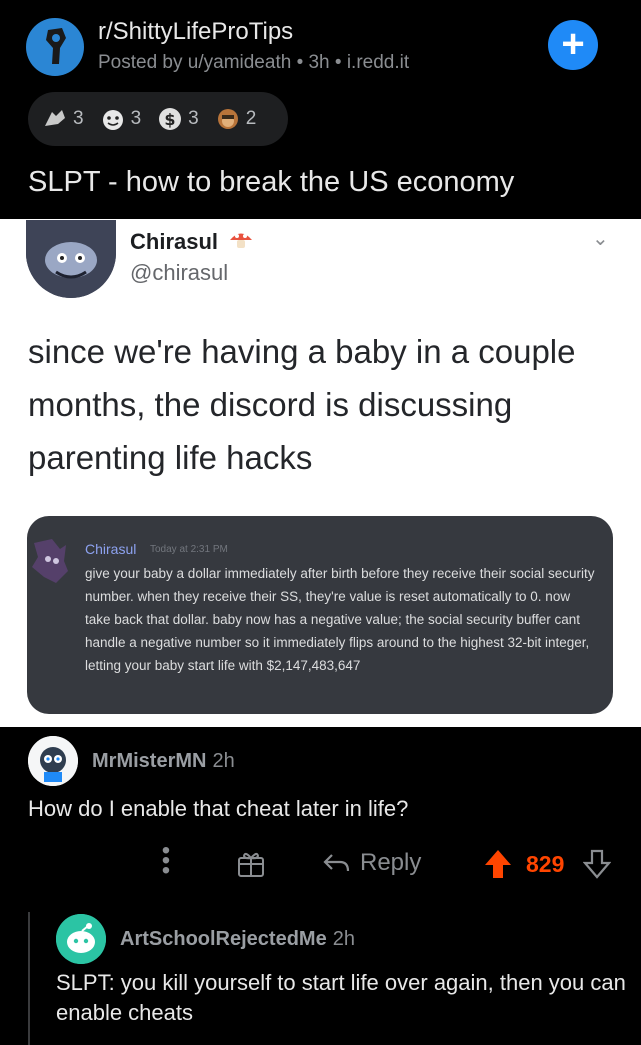 This screenshot has width=641, height=1045. What do you see at coordinates (55, 47) in the screenshot?
I see `subreddit-avatar` at bounding box center [55, 47].